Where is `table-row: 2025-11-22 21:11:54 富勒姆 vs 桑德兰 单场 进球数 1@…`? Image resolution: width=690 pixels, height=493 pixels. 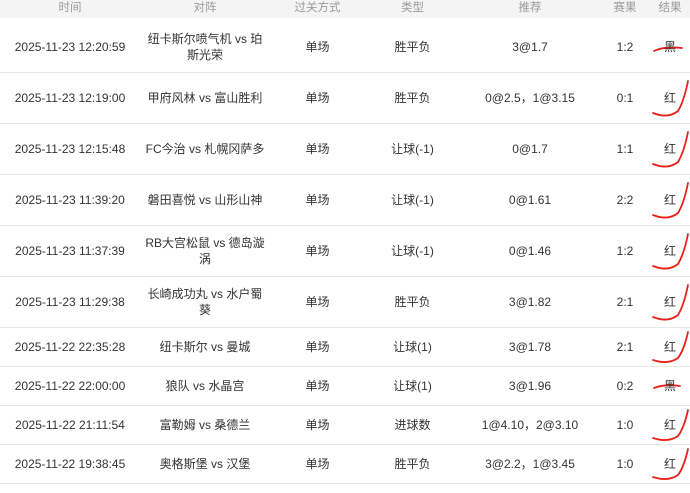 table-row: 2025-11-22 21:11:54 富勒姆 vs 桑德兰 单场 进球数 1@… is located at coordinates (345, 425).